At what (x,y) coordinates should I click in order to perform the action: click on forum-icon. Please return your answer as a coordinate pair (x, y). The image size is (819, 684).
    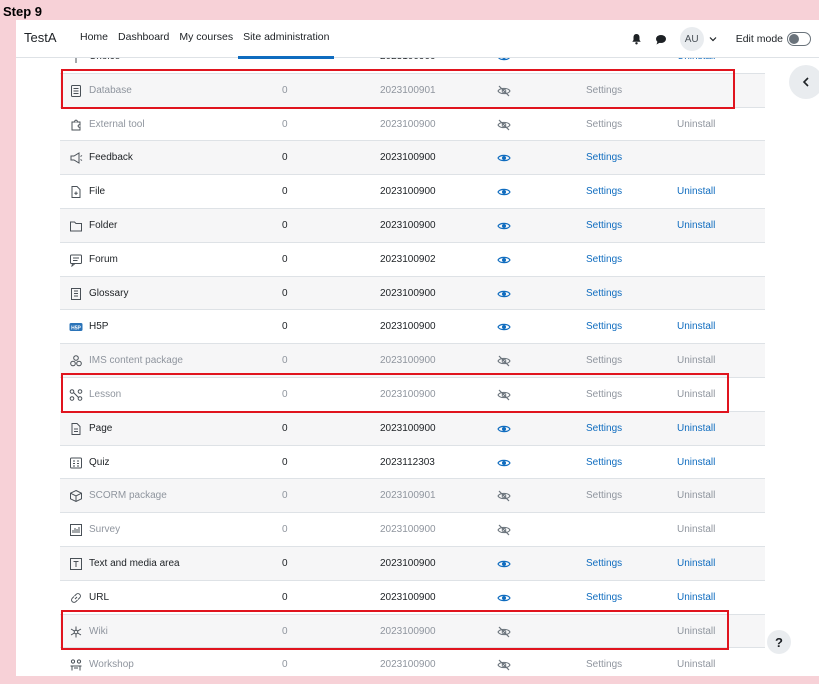
    Looking at the image, I should click on (76, 260).